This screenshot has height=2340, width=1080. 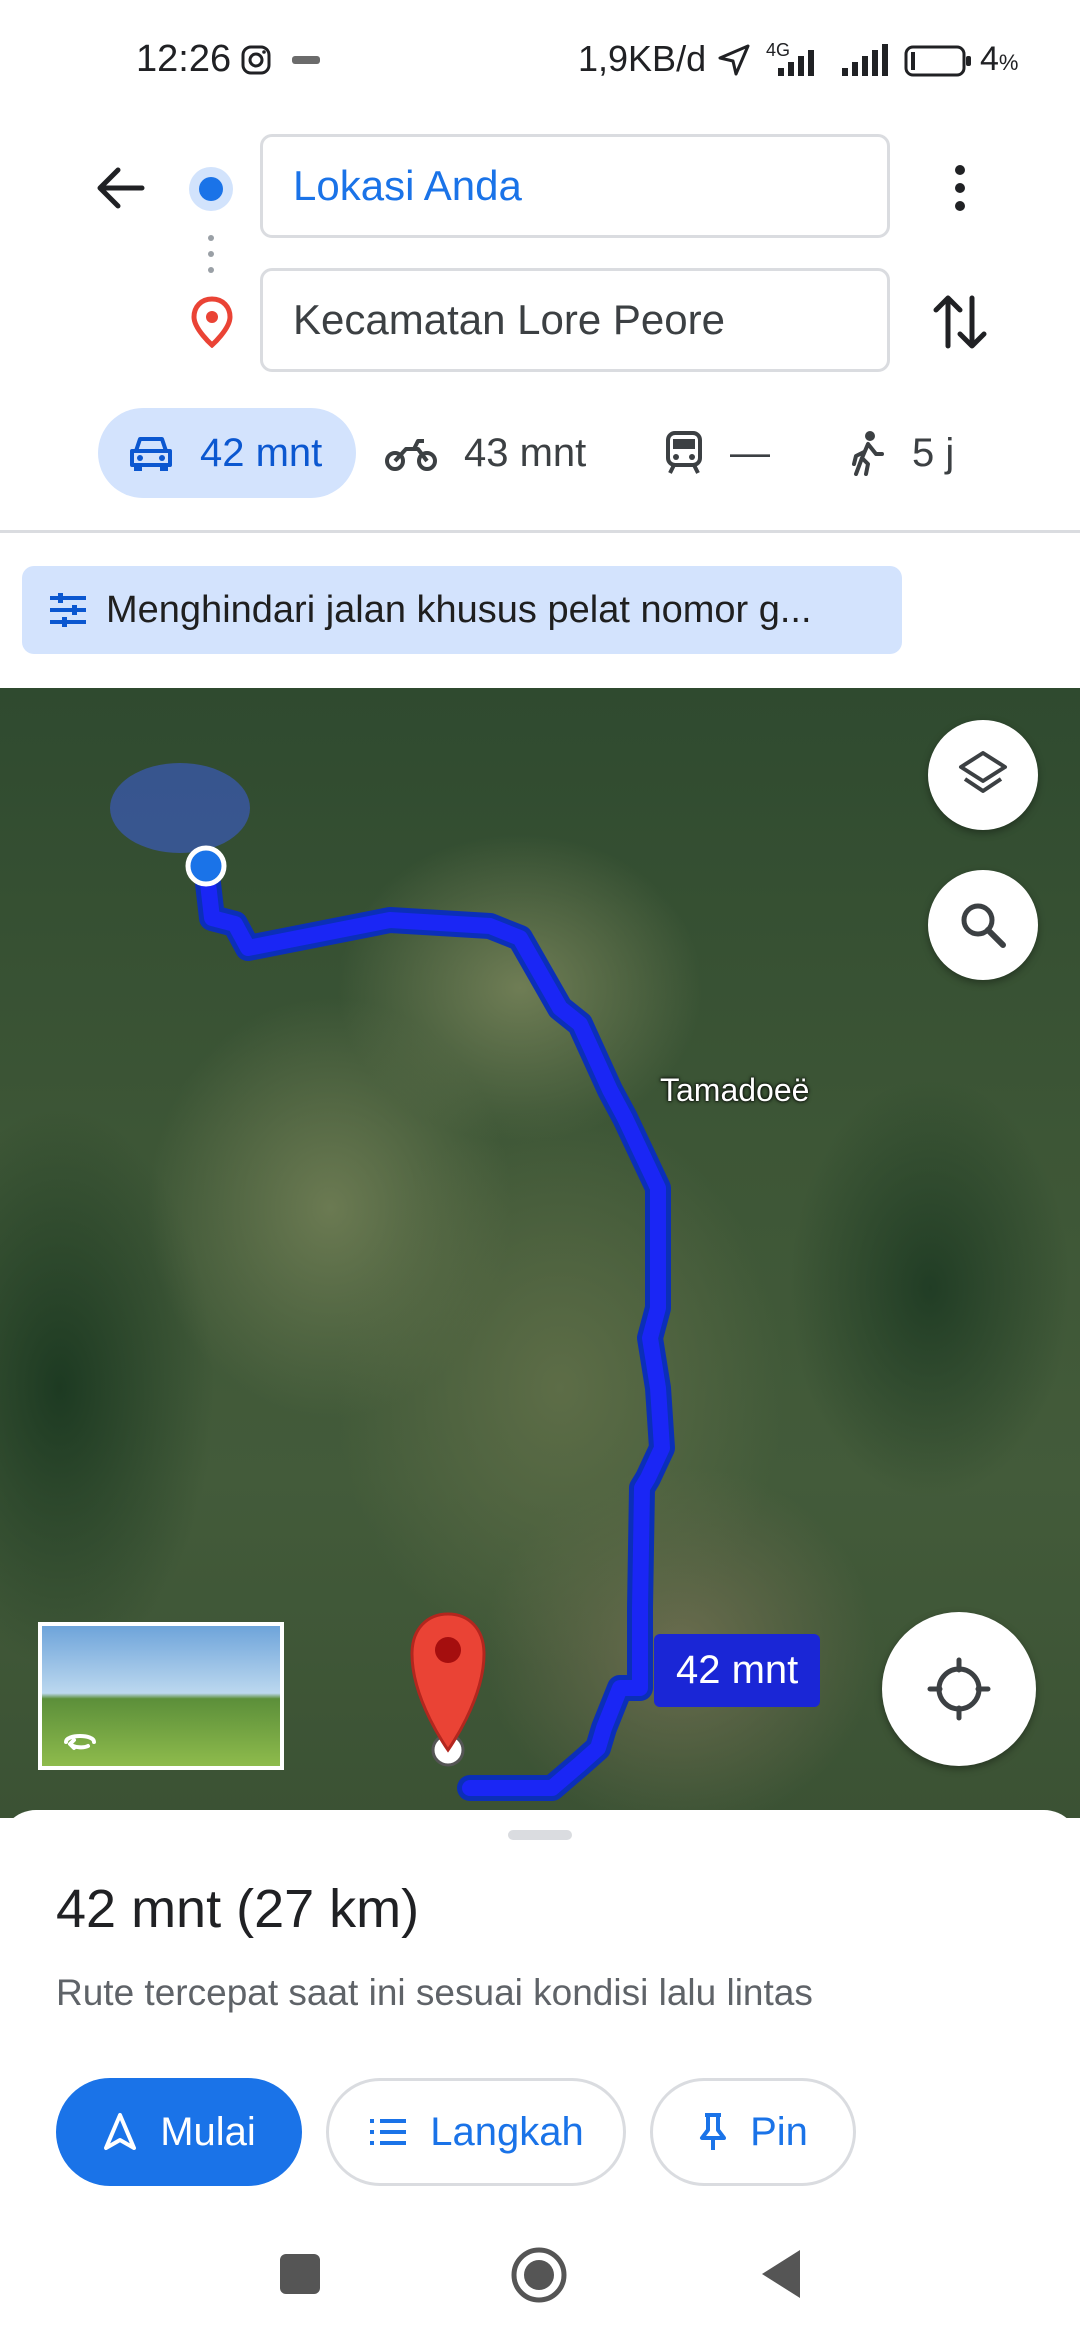 What do you see at coordinates (448, 1682) in the screenshot?
I see `destination-marker` at bounding box center [448, 1682].